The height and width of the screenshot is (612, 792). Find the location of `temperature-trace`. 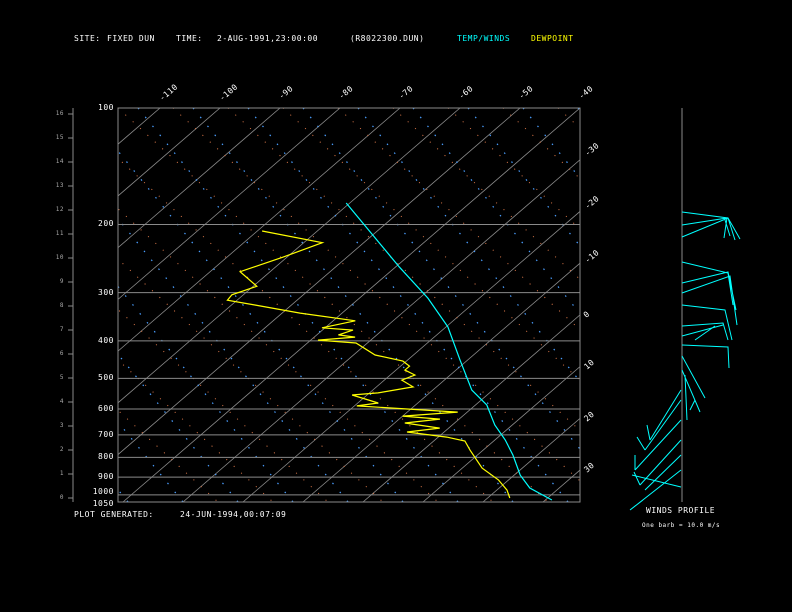

temperature-trace is located at coordinates (449, 351).